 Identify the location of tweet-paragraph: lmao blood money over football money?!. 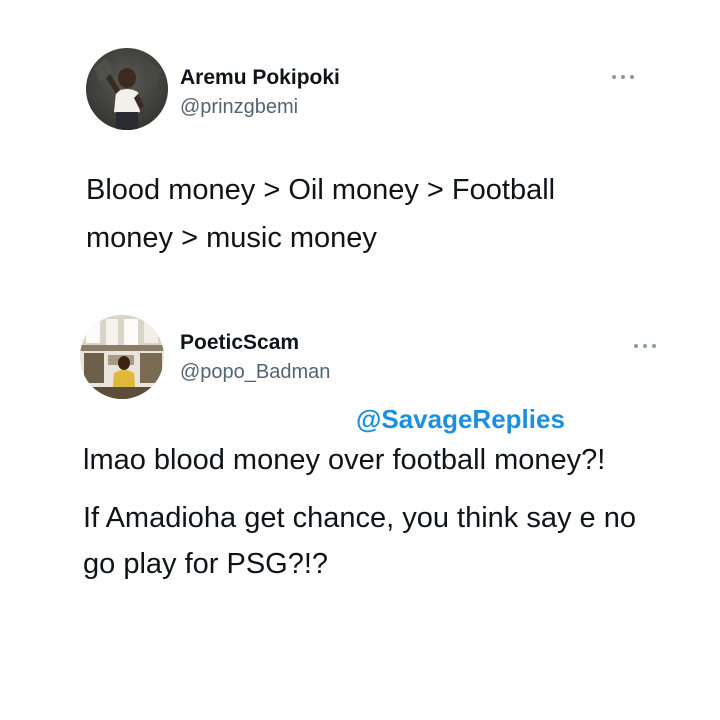
(344, 460).